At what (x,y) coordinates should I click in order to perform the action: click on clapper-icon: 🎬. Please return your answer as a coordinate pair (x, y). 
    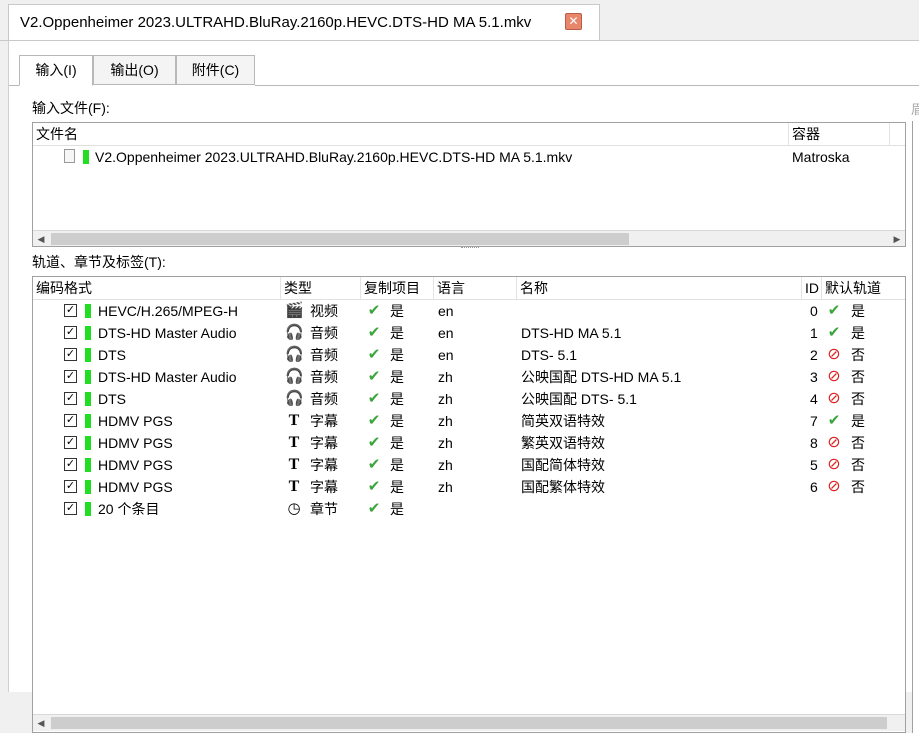
    Looking at the image, I should click on (294, 310).